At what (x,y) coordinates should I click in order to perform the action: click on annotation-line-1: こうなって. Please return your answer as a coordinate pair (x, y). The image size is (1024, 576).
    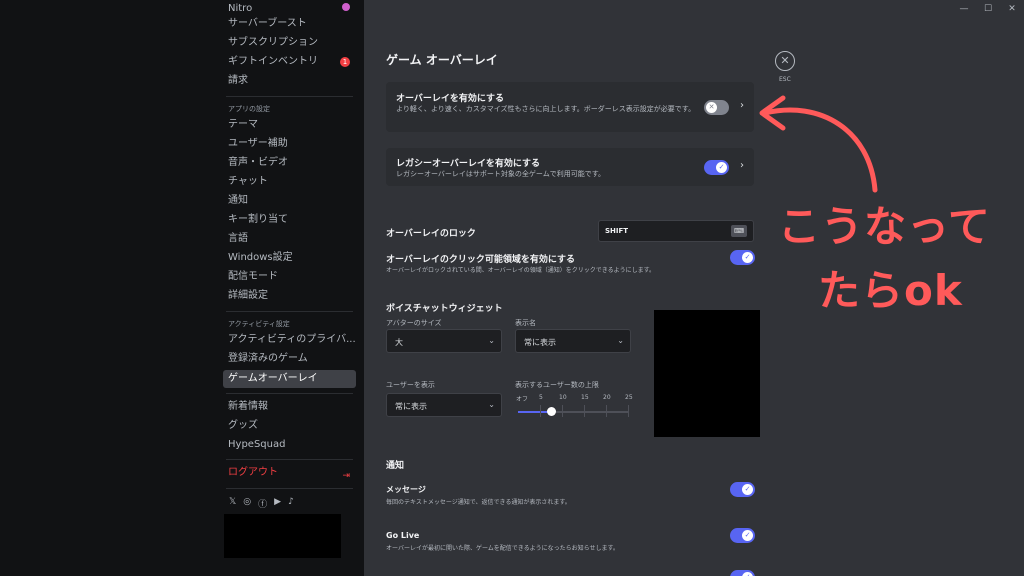
    Looking at the image, I should click on (884, 226).